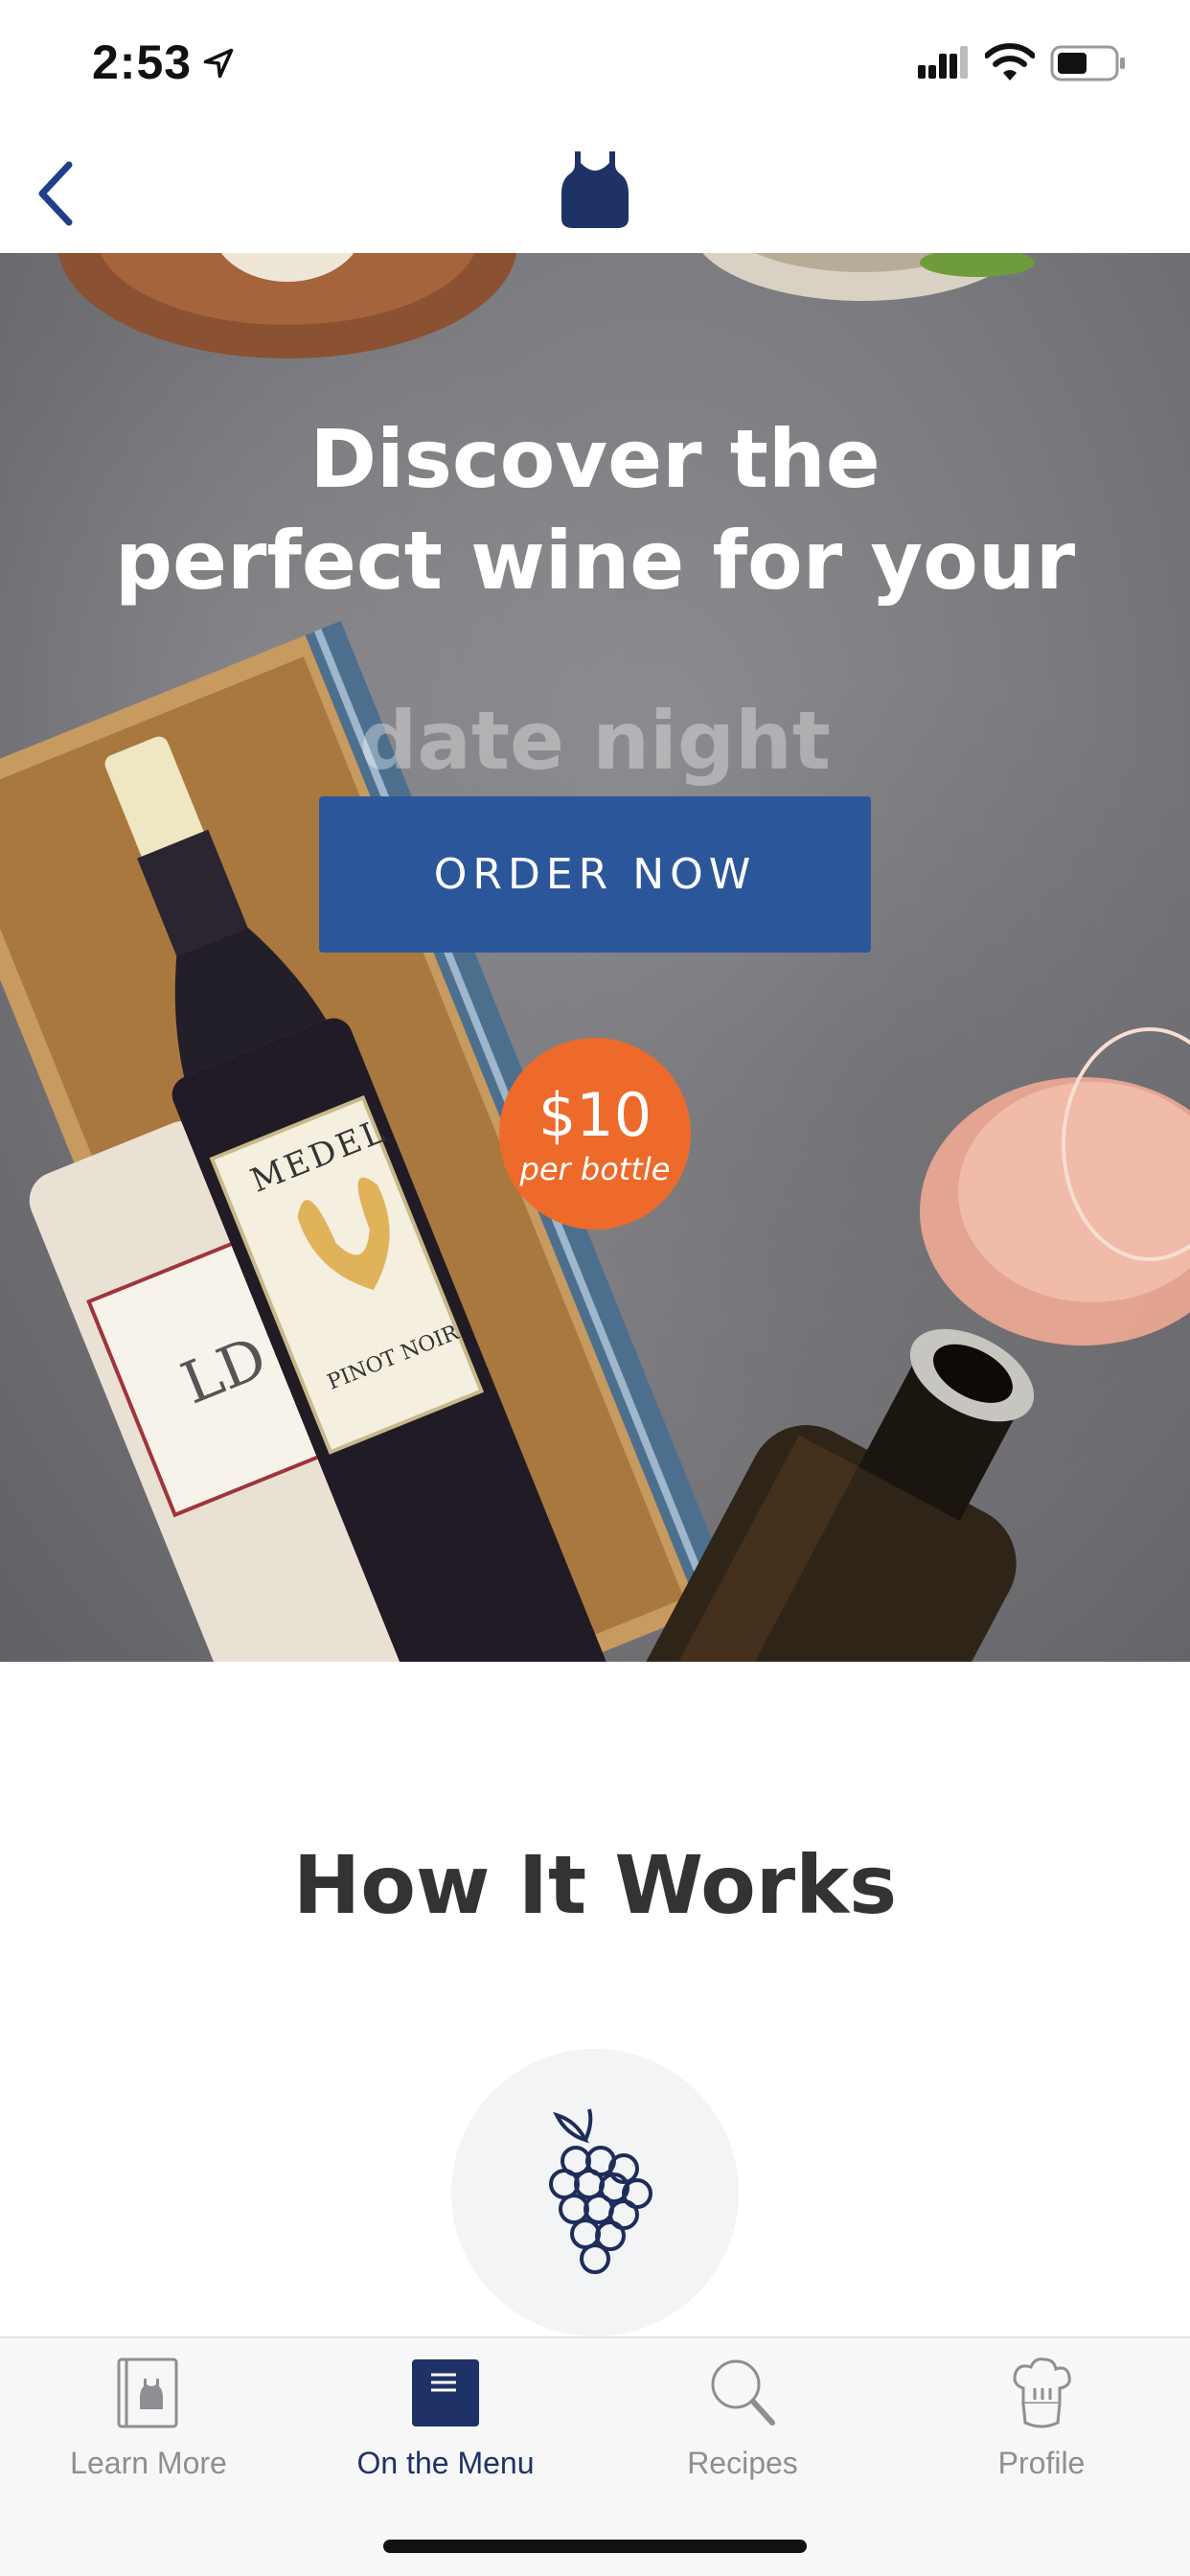 This screenshot has width=1190, height=2576. I want to click on tab-learn-more: Learn More, so click(148, 2434).